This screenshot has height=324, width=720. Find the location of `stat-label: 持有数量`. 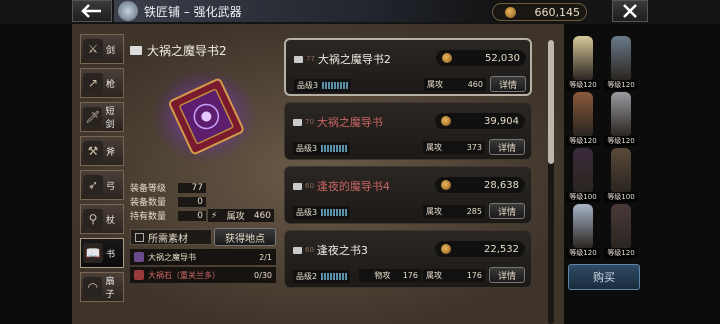

stat-label: 持有数量 is located at coordinates (148, 217).